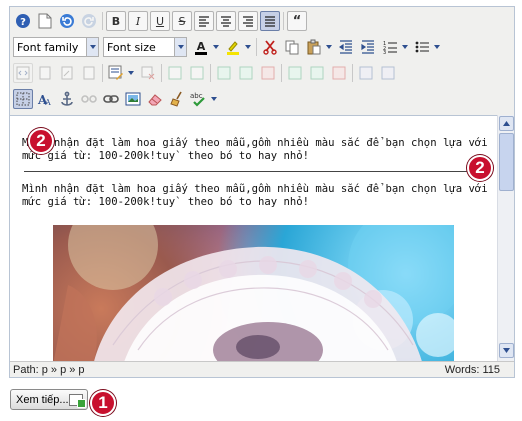 Image resolution: width=522 pixels, height=421 pixels. What do you see at coordinates (116, 21) in the screenshot?
I see `bold-button: B` at bounding box center [116, 21].